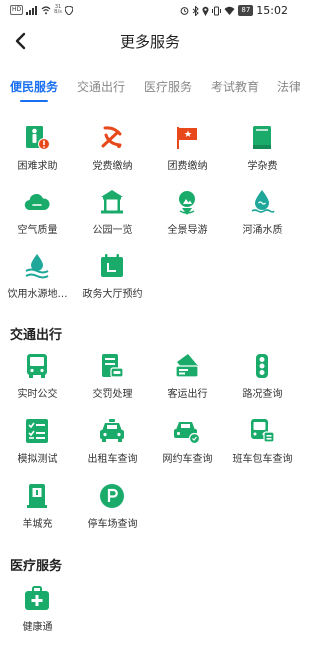  Describe the element at coordinates (246, 10) in the screenshot. I see `battery-indicator: 87` at that location.